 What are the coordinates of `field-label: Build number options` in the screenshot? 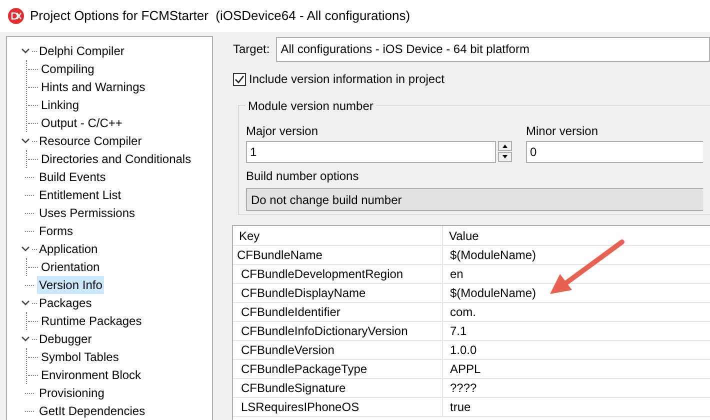 It's located at (302, 176).